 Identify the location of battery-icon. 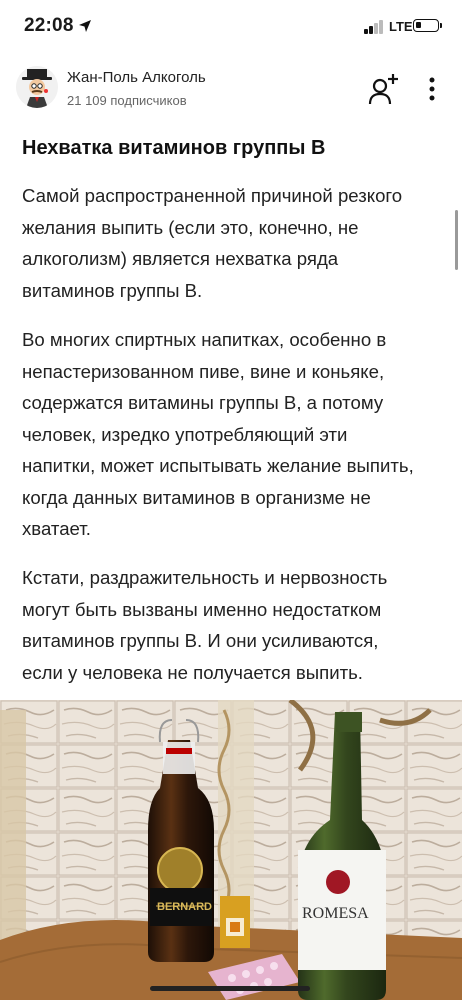
(426, 25).